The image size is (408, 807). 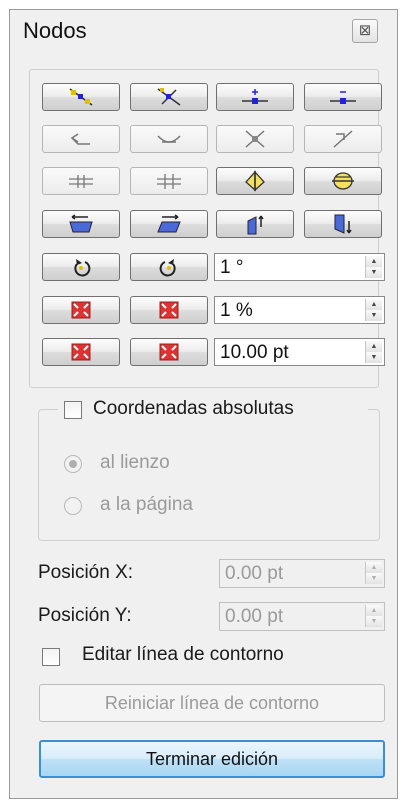 I want to click on offset-amount-stepper: ▲ ▼, so click(x=373, y=352).